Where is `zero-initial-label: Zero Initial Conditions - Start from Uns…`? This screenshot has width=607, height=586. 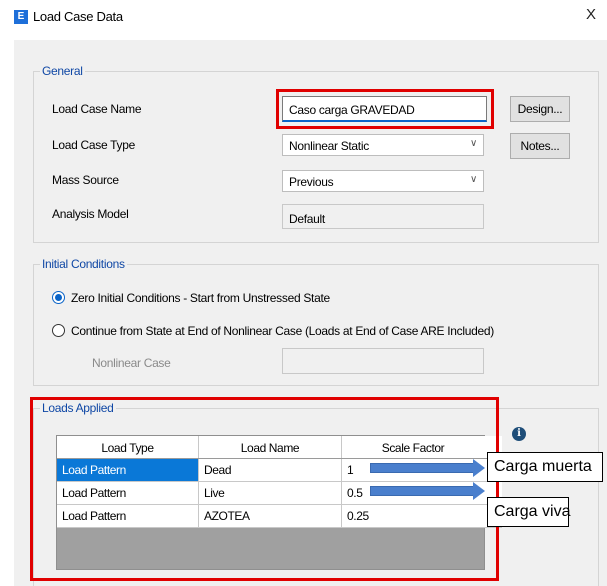
zero-initial-label: Zero Initial Conditions - Start from Uns… is located at coordinates (200, 298).